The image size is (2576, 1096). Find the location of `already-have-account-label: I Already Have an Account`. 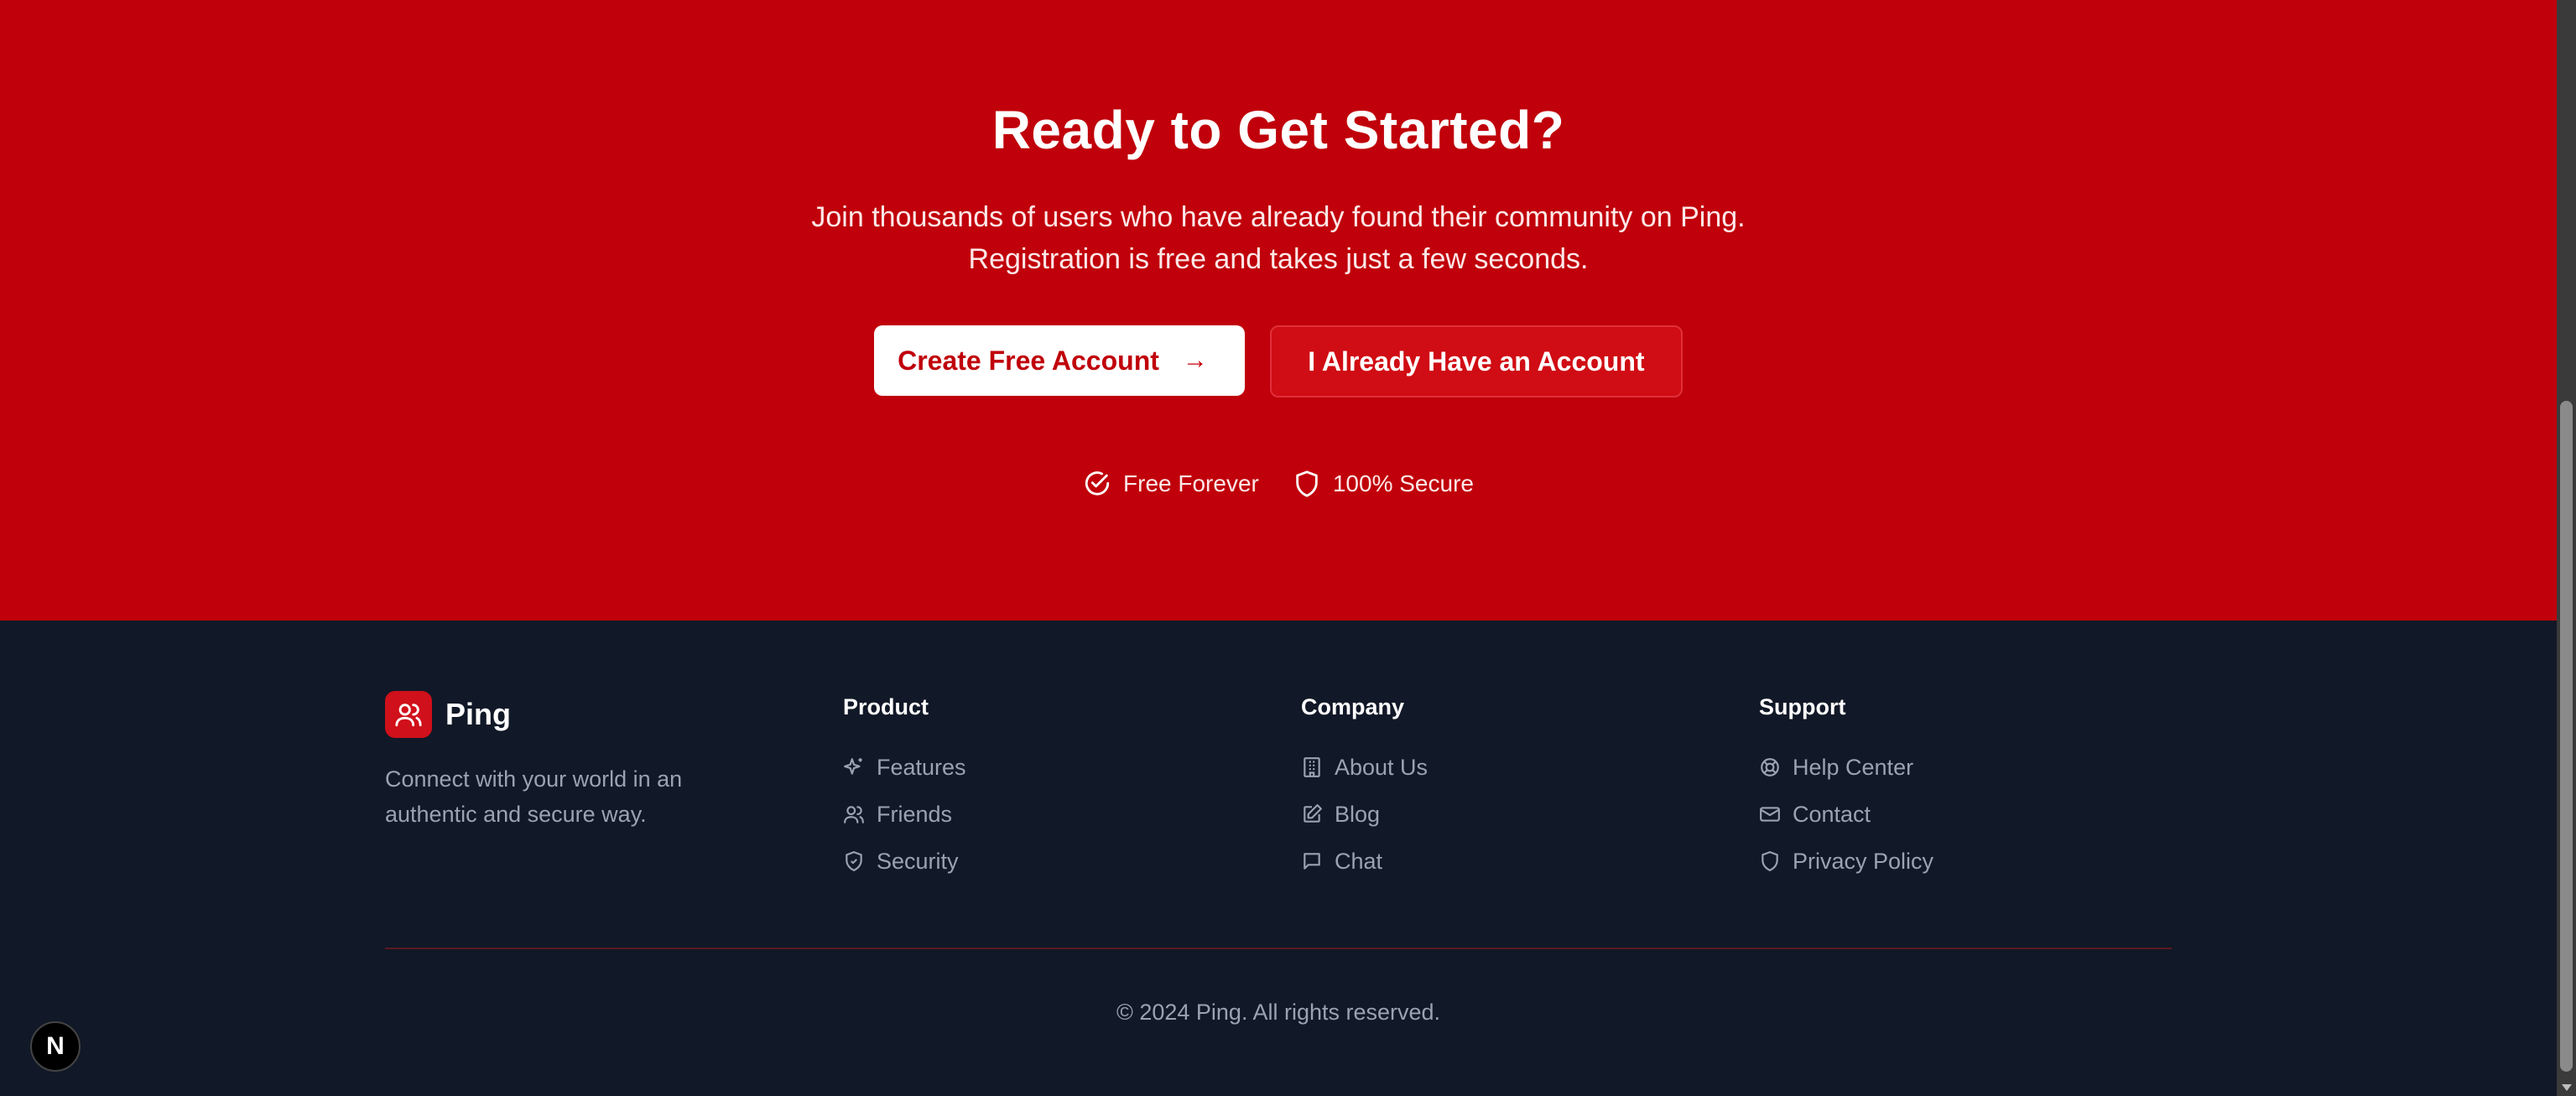

already-have-account-label: I Already Have an Account is located at coordinates (1476, 361).